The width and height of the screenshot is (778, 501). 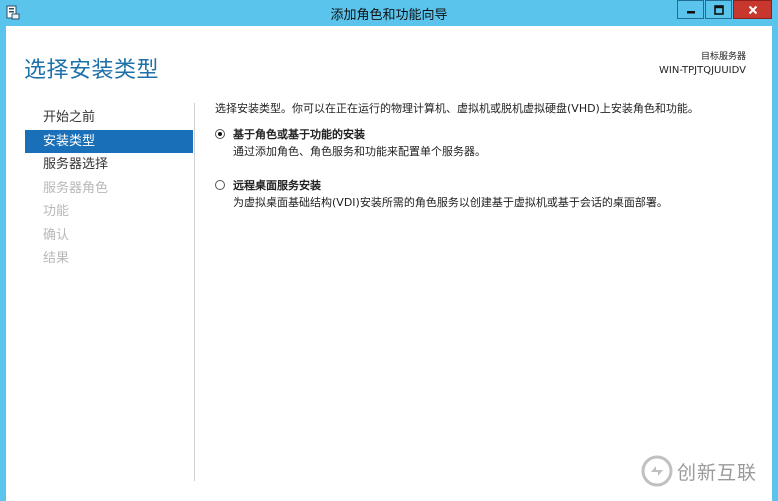 What do you see at coordinates (702, 64) in the screenshot?
I see `target-server-info: 目标服务器 WIN-TPJTQJUUIDV` at bounding box center [702, 64].